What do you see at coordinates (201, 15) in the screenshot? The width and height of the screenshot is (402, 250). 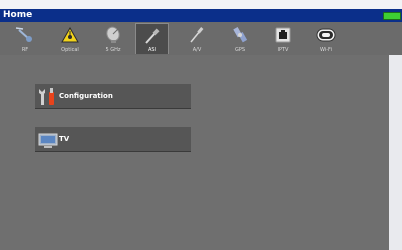 I see `title-bar: Home` at bounding box center [201, 15].